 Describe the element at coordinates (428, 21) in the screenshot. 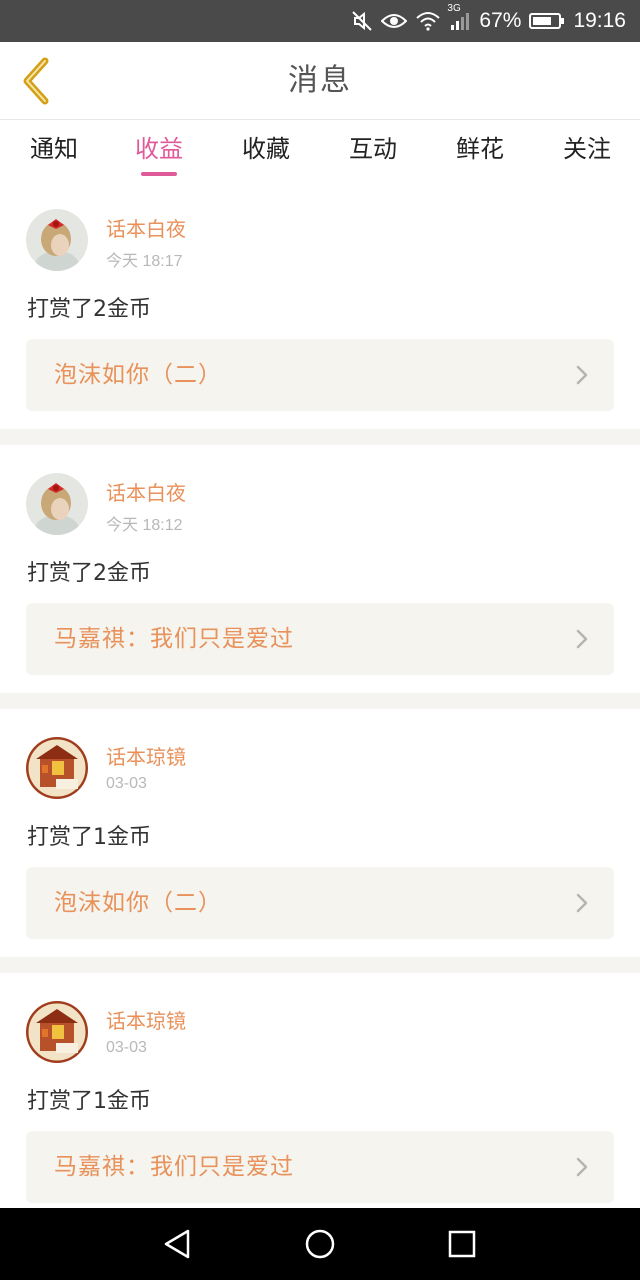

I see `wifi-icon` at that location.